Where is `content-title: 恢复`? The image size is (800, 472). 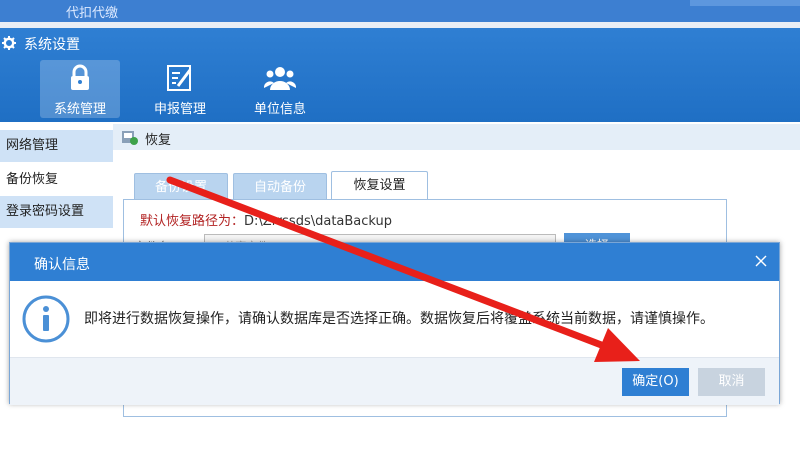 content-title: 恢复 is located at coordinates (158, 140).